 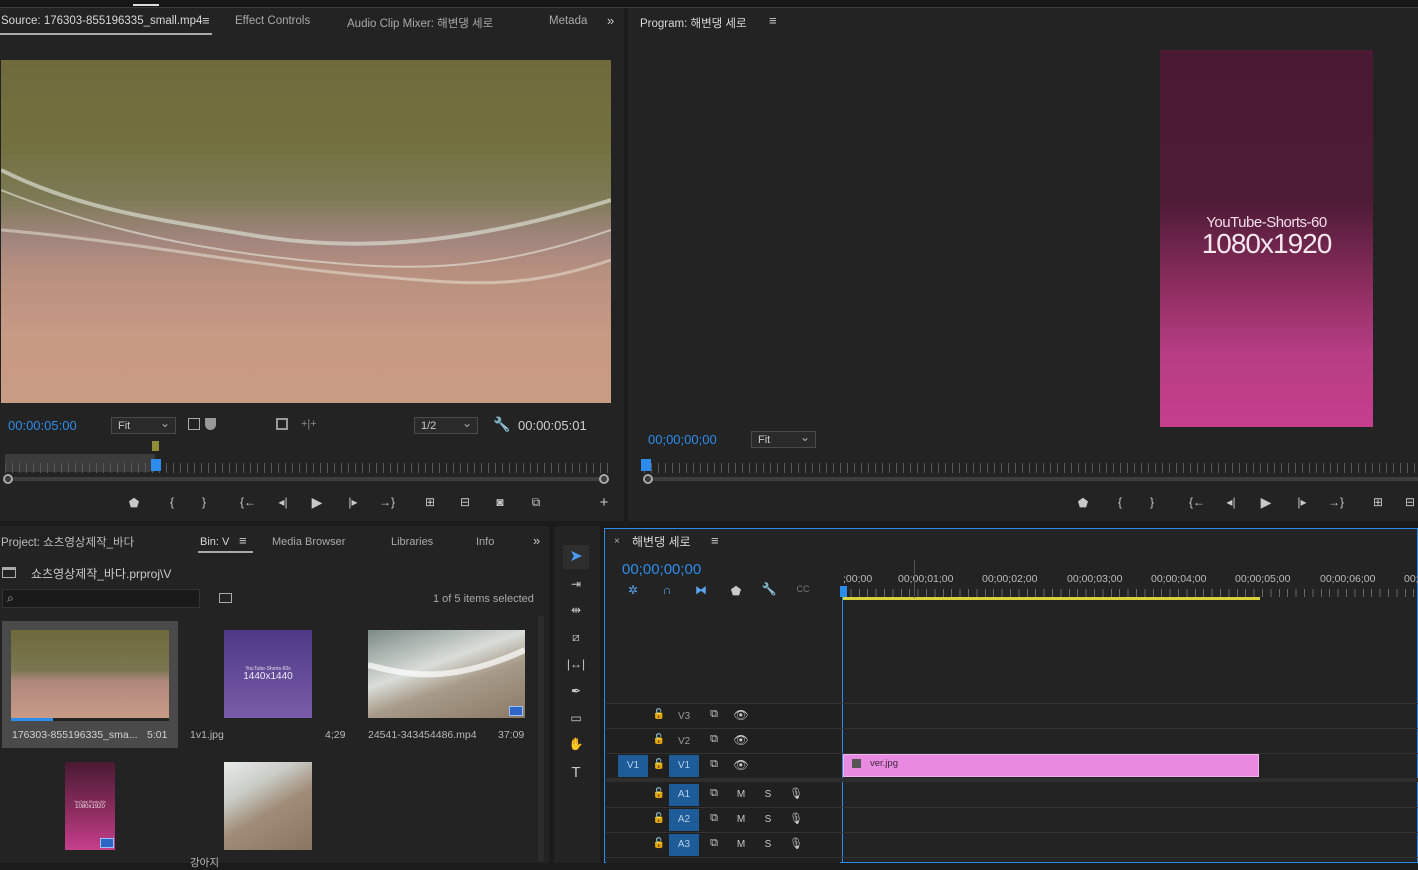 What do you see at coordinates (500, 502) in the screenshot?
I see `export-frame-camera-icon: ◙` at bounding box center [500, 502].